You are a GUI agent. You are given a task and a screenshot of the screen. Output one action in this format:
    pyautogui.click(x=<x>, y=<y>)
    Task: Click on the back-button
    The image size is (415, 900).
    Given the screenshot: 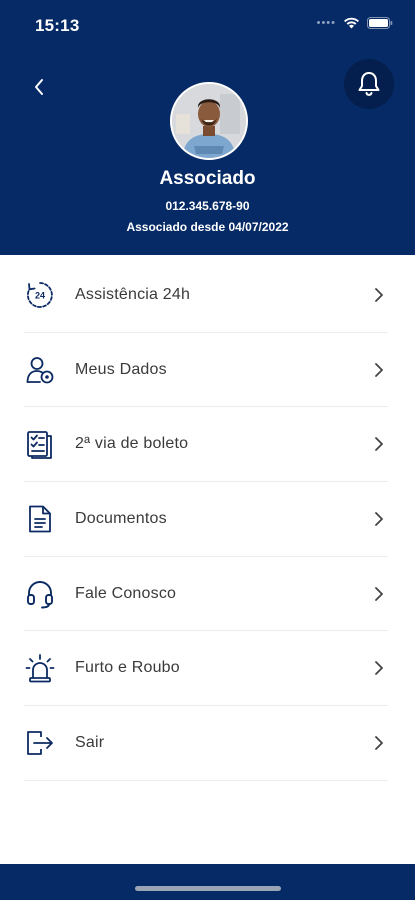 What is the action you would take?
    pyautogui.click(x=39, y=87)
    